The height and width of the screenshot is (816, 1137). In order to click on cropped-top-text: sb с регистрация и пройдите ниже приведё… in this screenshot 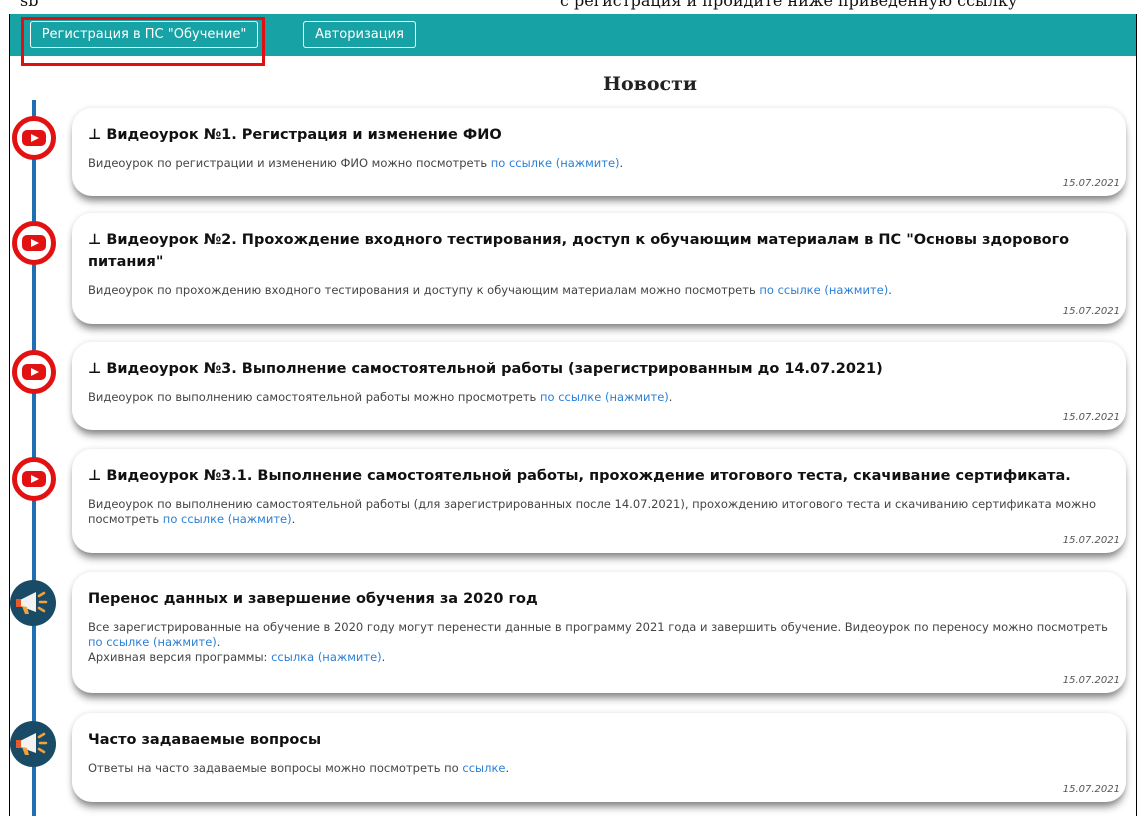, I will do `click(568, 7)`.